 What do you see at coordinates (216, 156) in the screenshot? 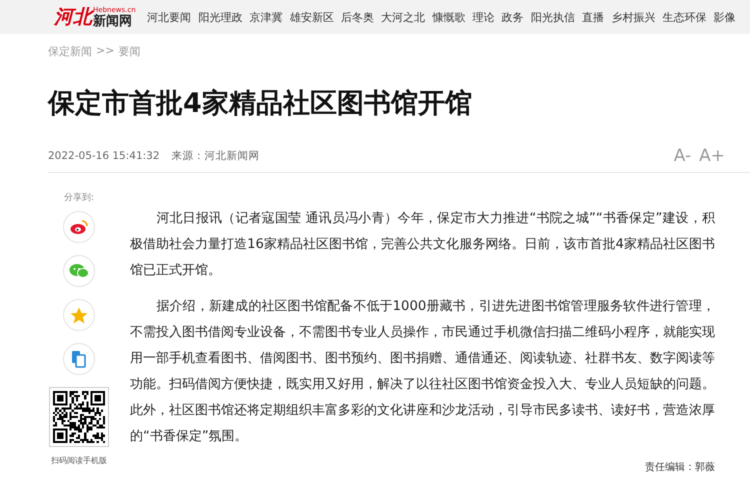
I see `article-source: 来源：河北新闻网` at bounding box center [216, 156].